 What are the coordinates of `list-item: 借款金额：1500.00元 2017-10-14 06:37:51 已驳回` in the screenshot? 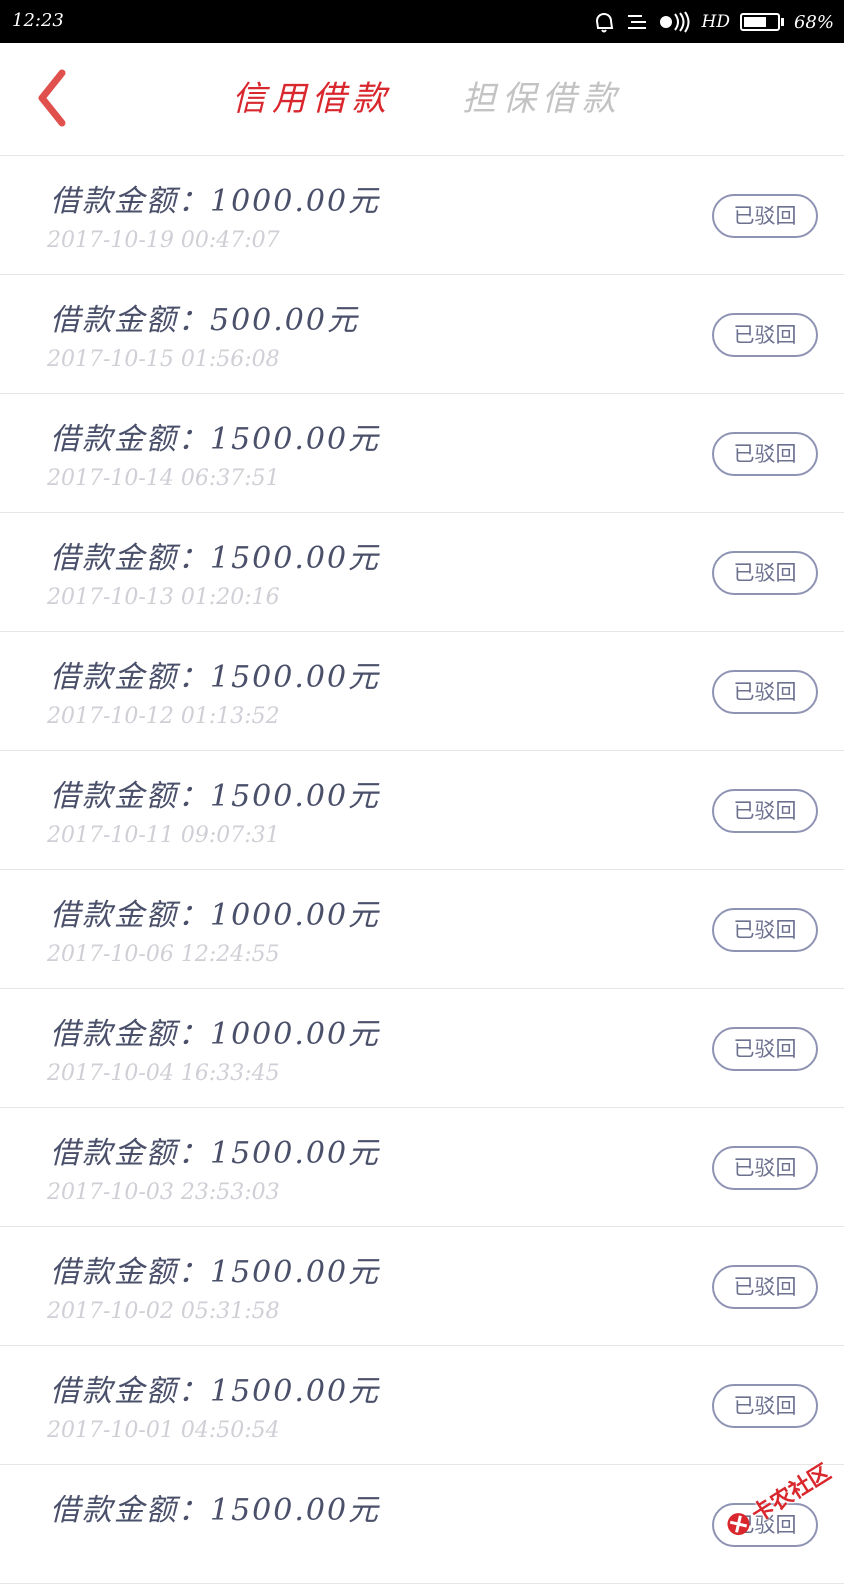 It's located at (422, 453).